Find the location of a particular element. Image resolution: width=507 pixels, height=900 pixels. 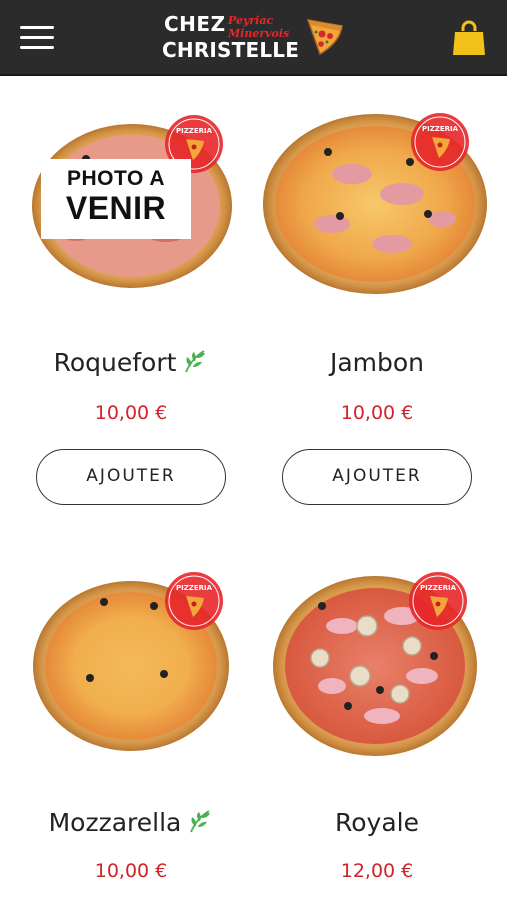

product-name-text: Royale is located at coordinates (377, 822).